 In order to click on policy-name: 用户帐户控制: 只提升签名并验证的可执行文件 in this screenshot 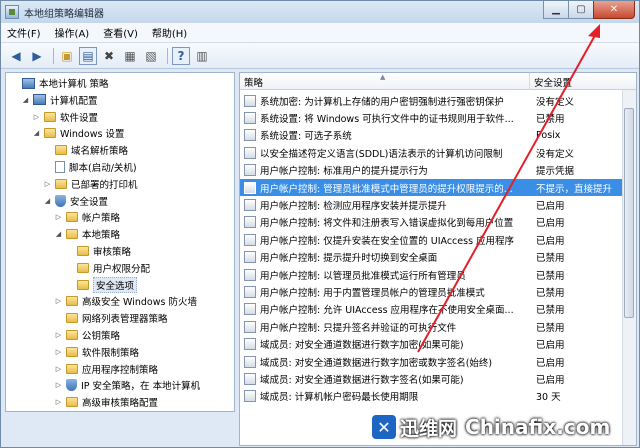, I will do `click(358, 328)`.